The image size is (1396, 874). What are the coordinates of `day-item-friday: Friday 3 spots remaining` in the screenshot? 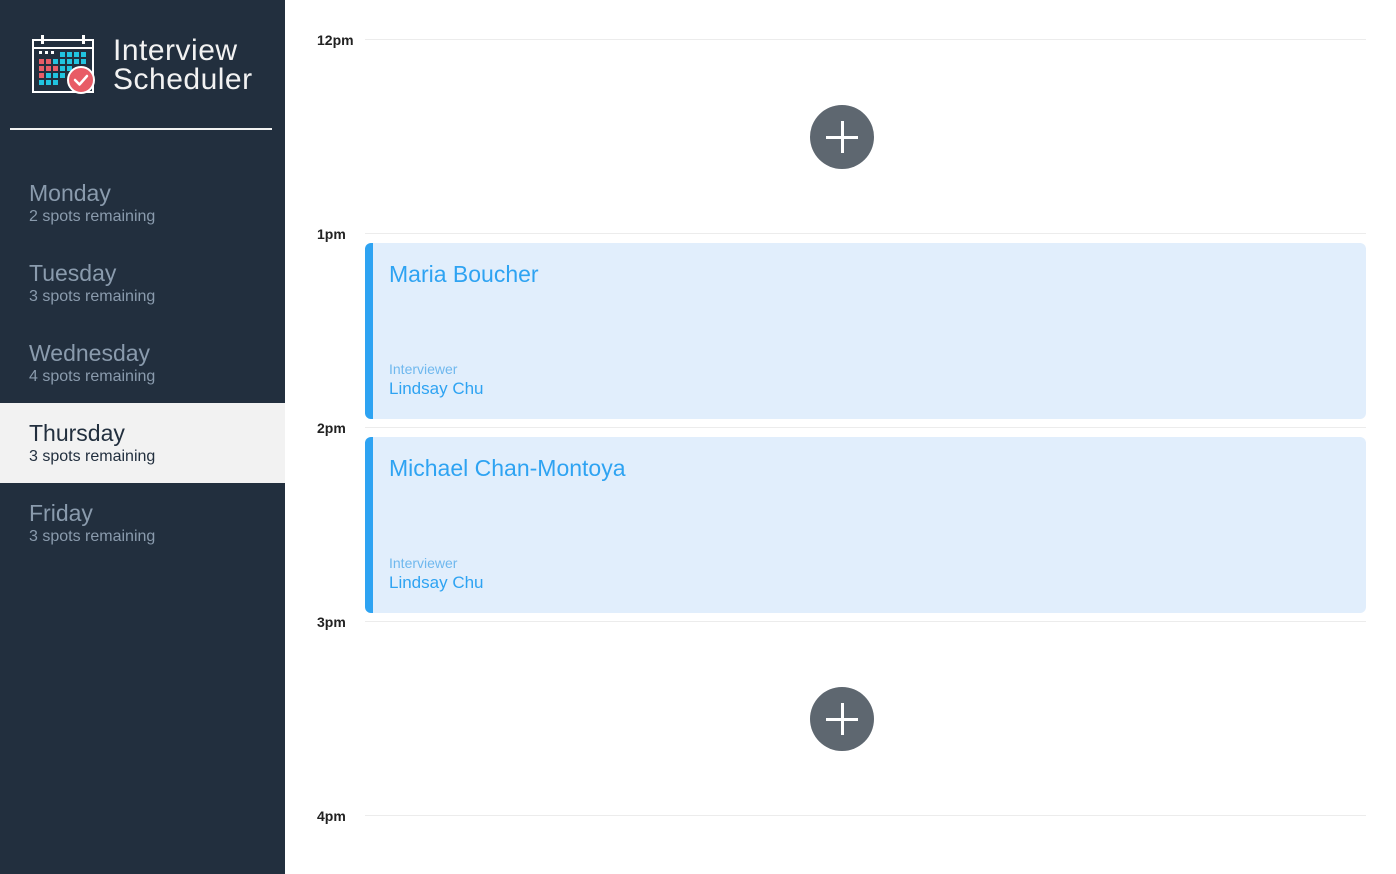 It's located at (142, 523).